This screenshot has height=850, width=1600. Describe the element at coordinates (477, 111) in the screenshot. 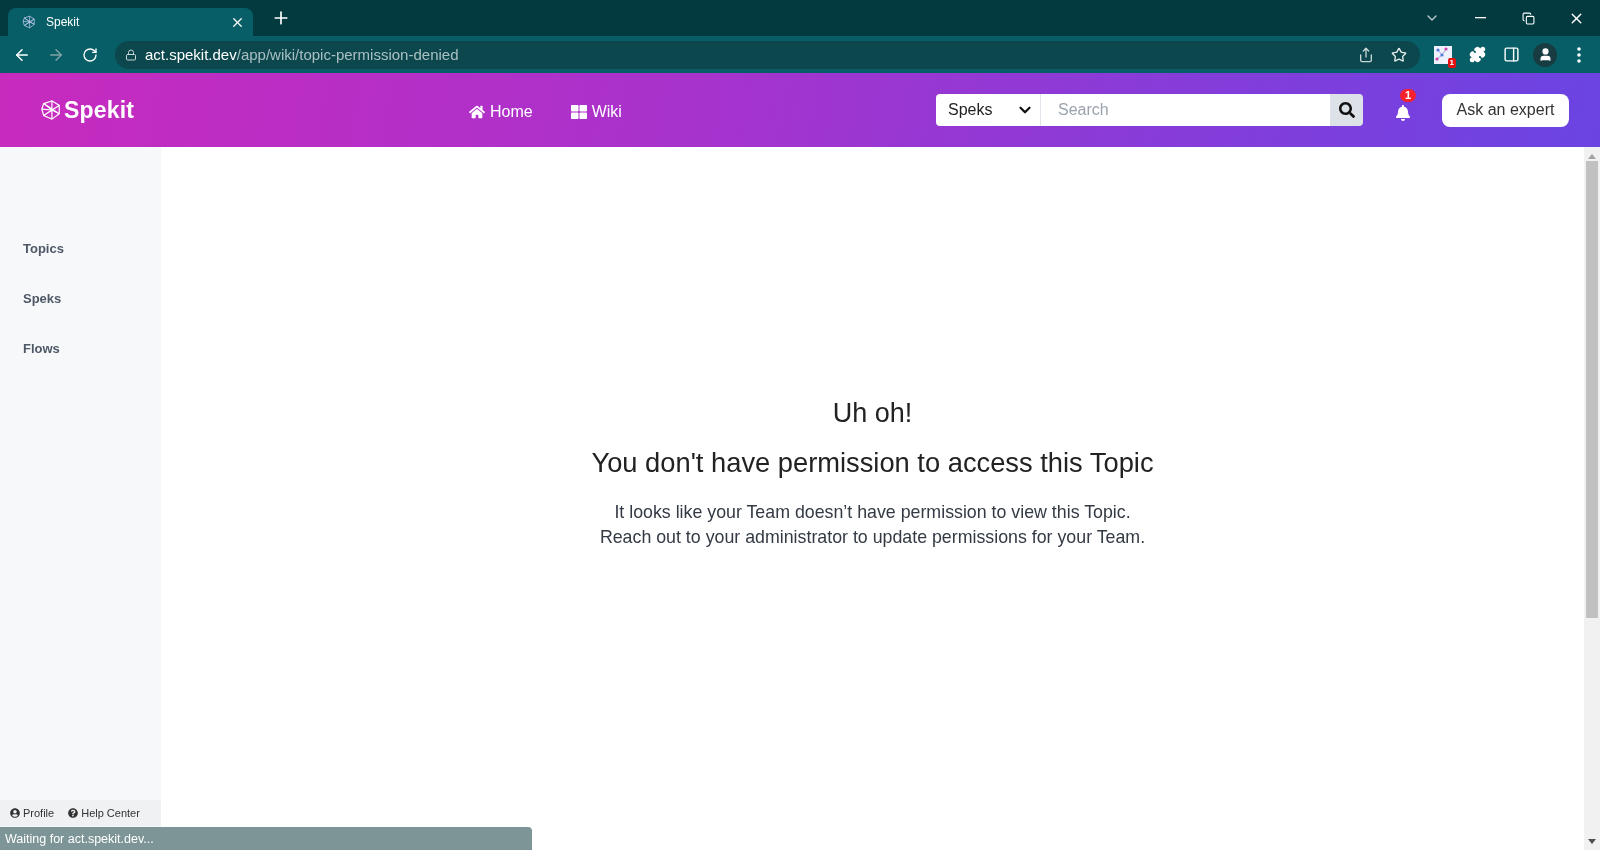

I see `house-icon` at that location.